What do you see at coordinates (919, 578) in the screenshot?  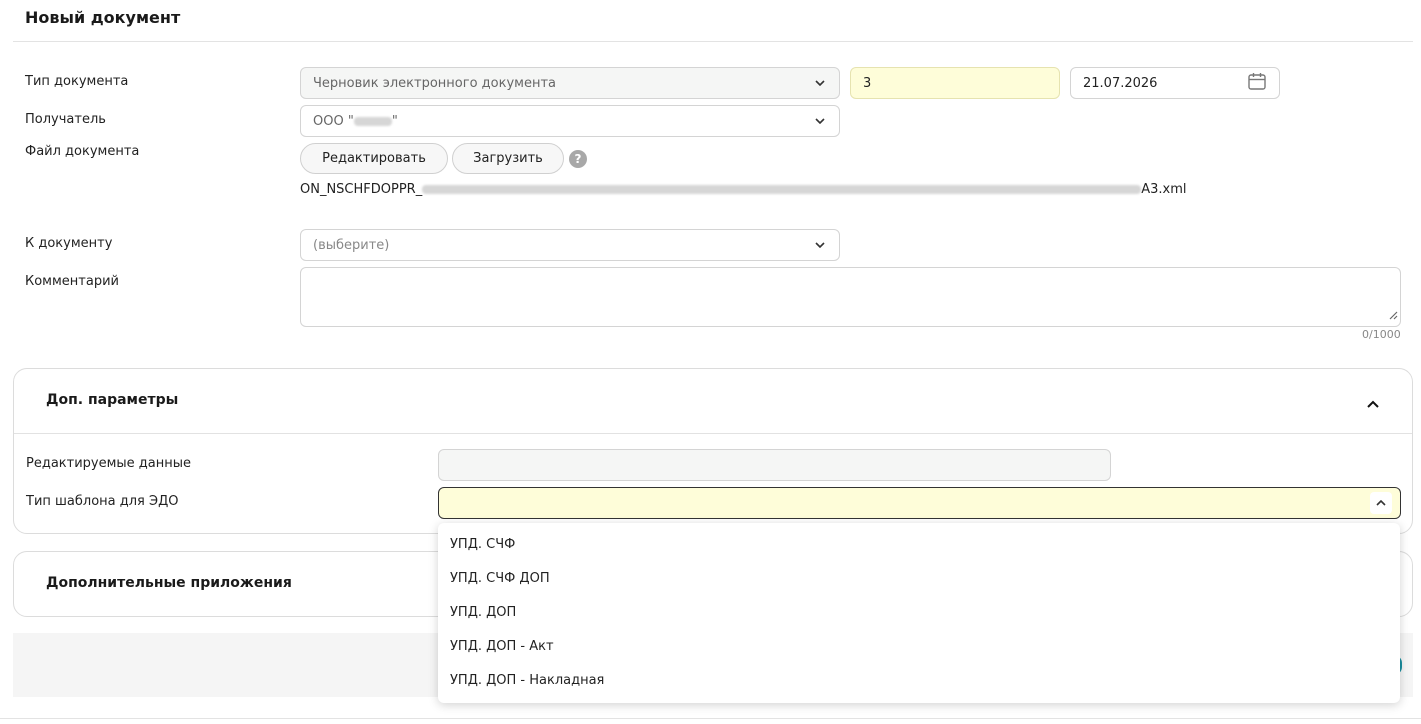 I see `dropdown-option: УПД. СЧФ ДОП` at bounding box center [919, 578].